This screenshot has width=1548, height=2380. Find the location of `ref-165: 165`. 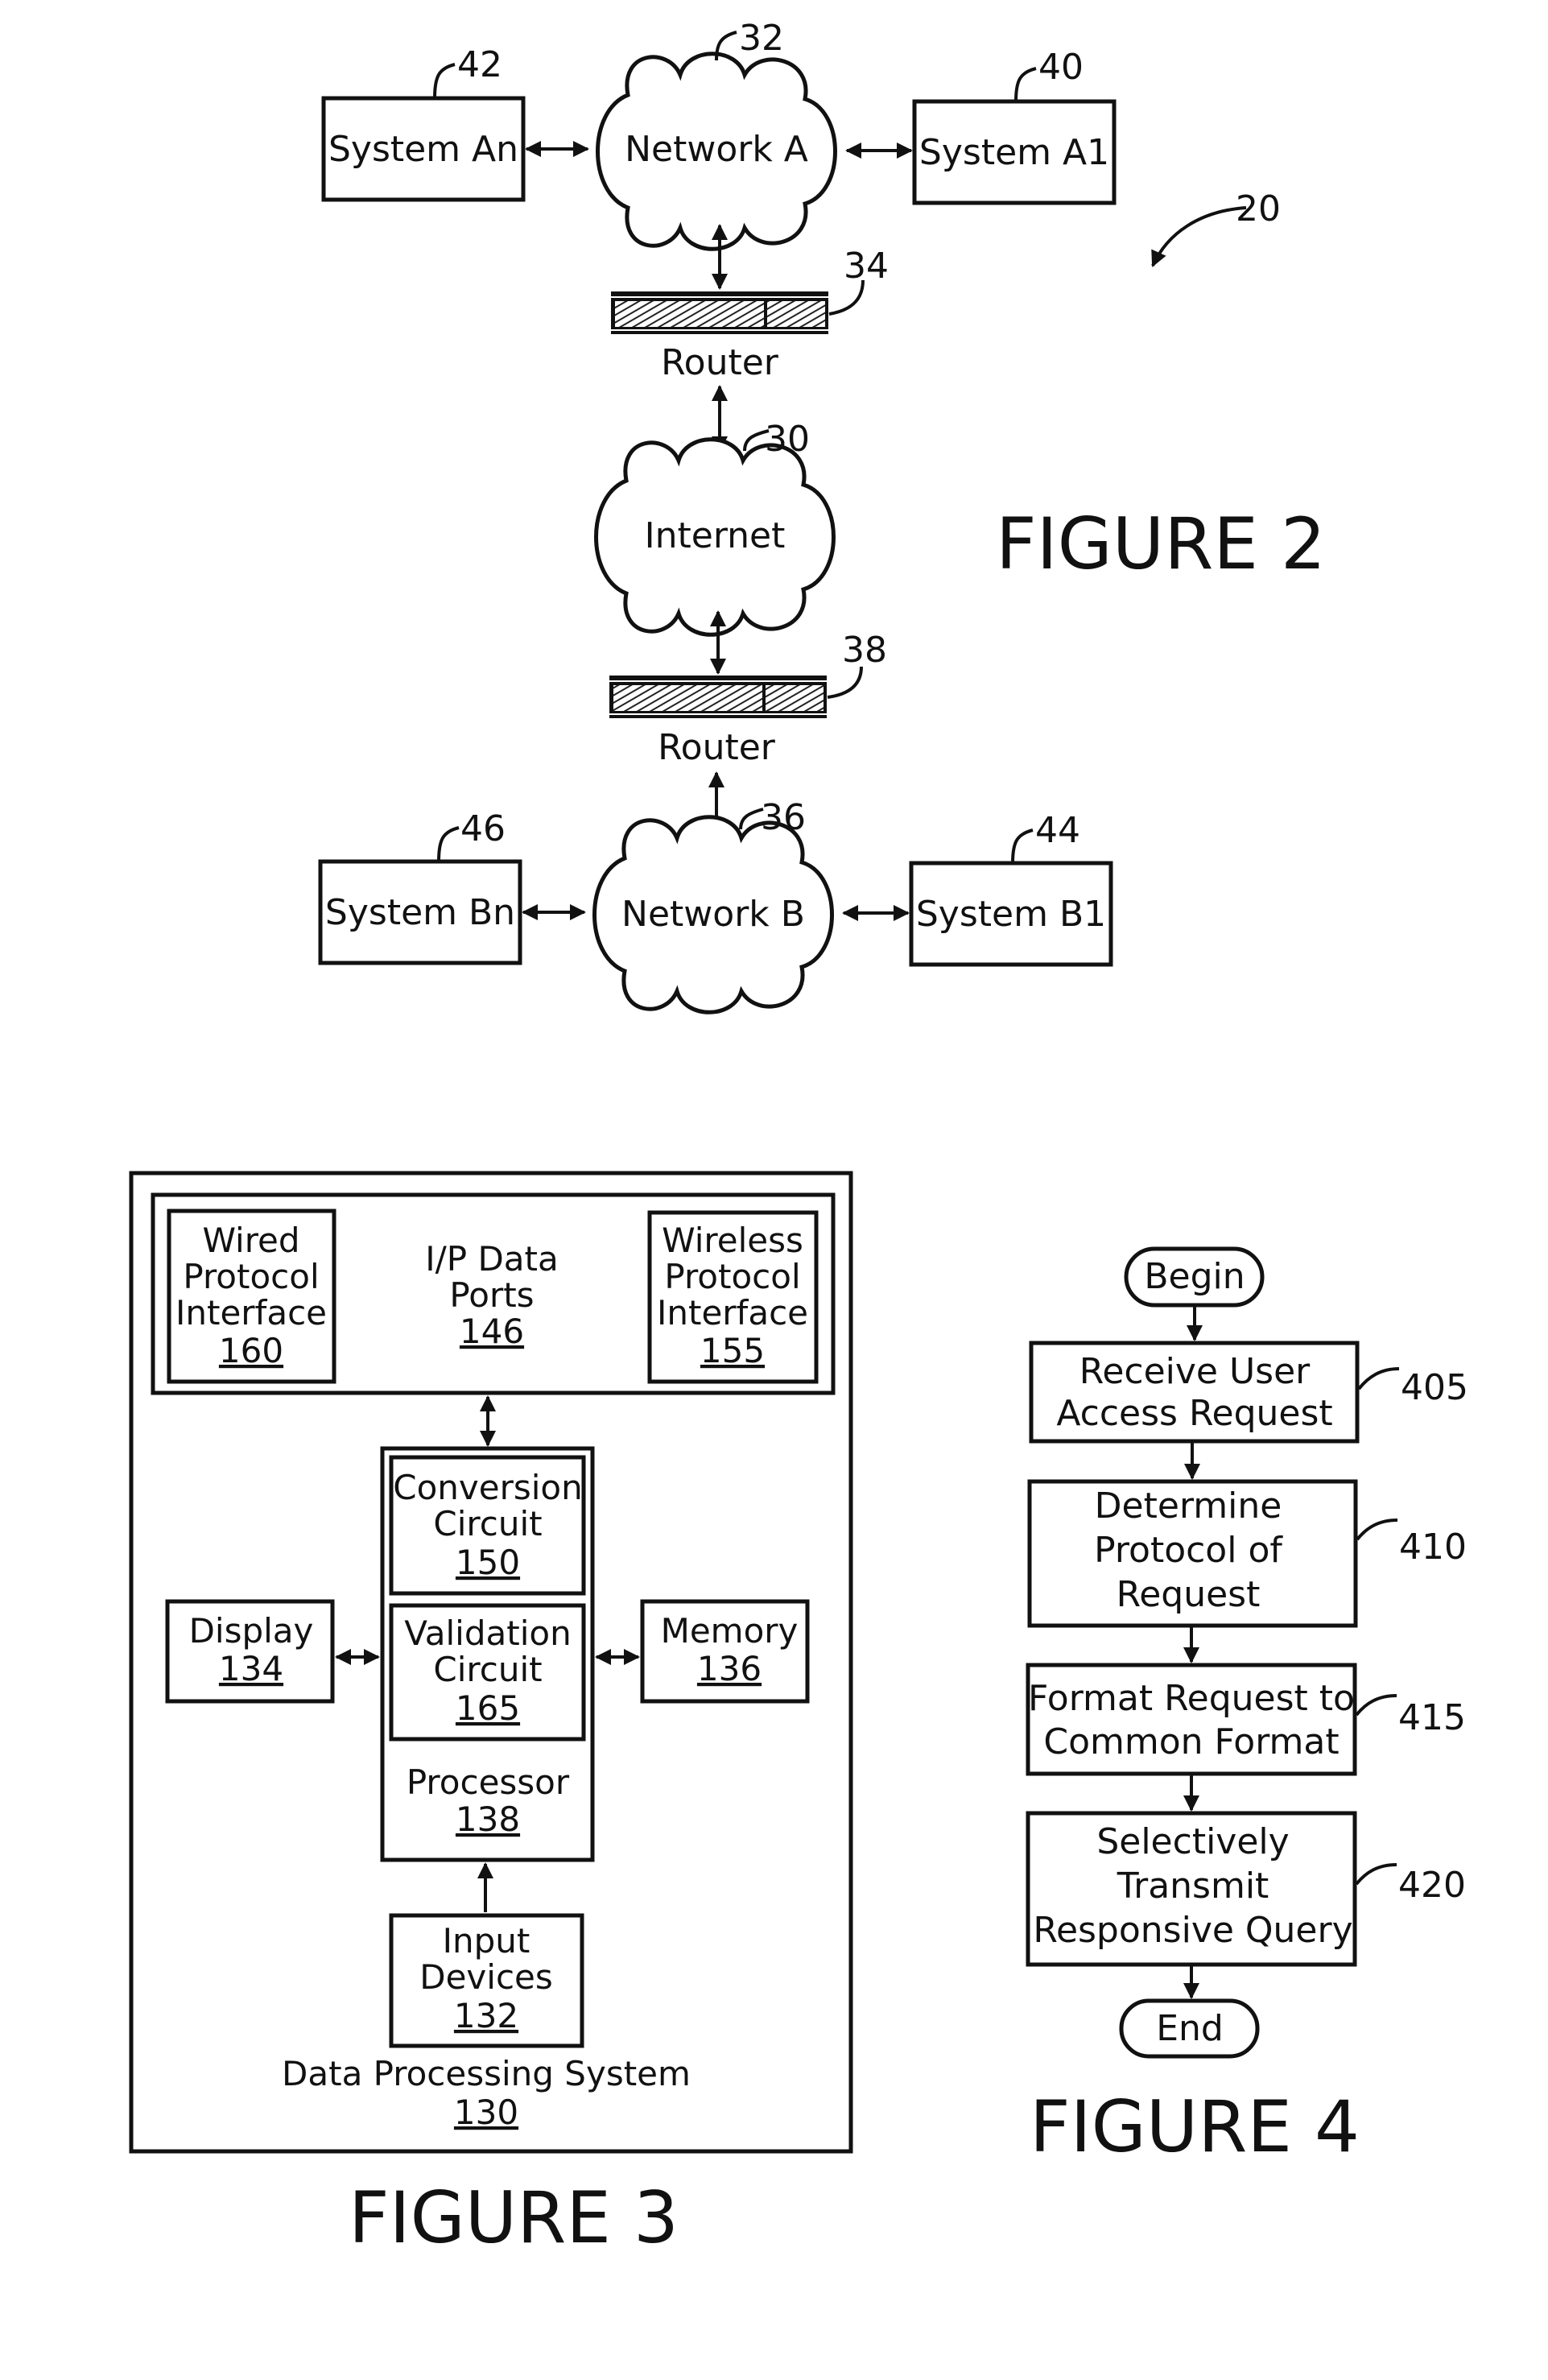

ref-165: 165 is located at coordinates (488, 1708).